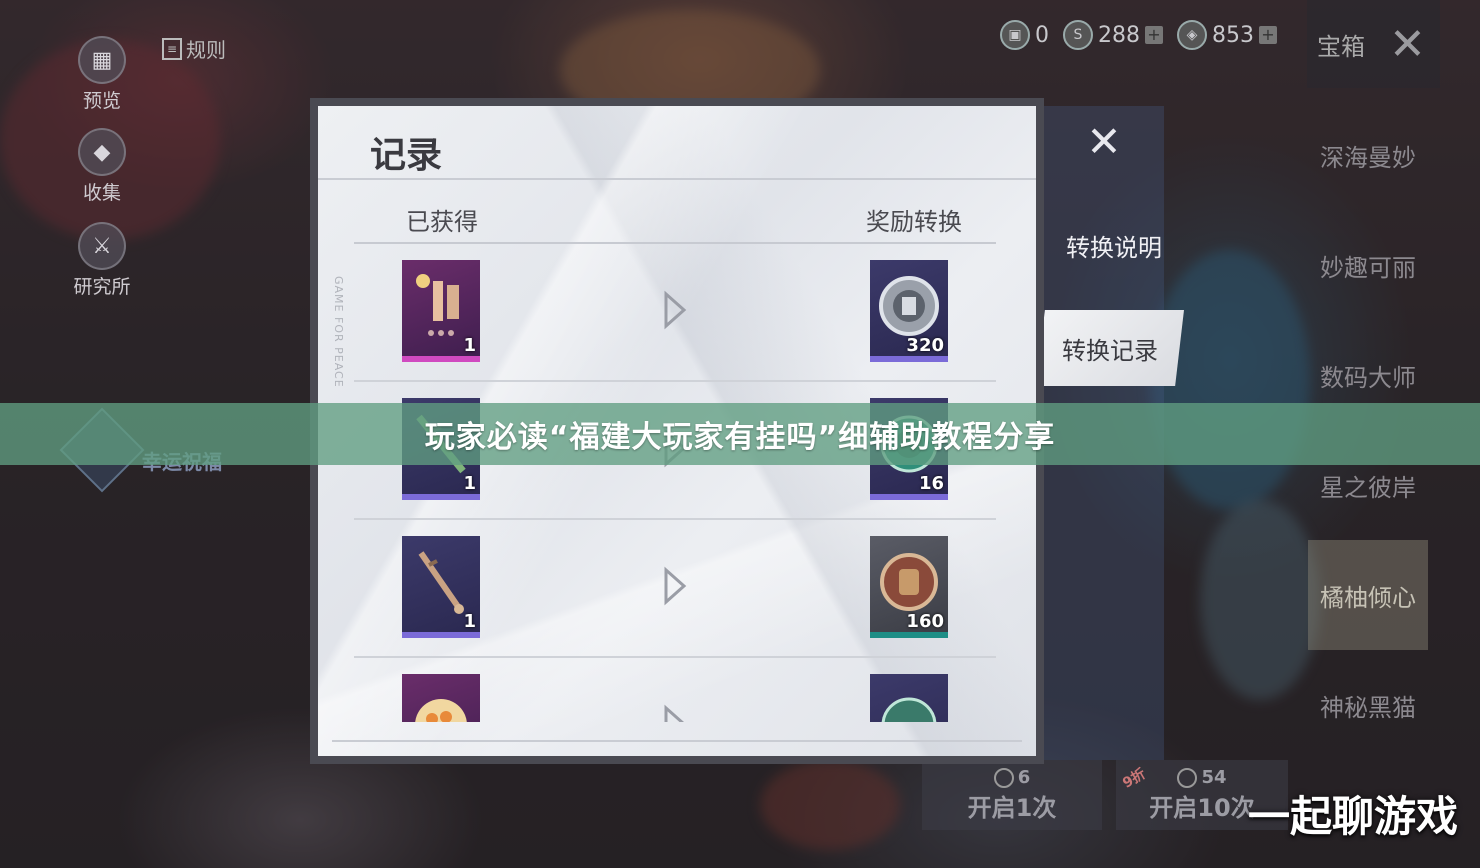 This screenshot has height=868, width=1480. I want to click on open-once-button: 6 开启1次, so click(1012, 795).